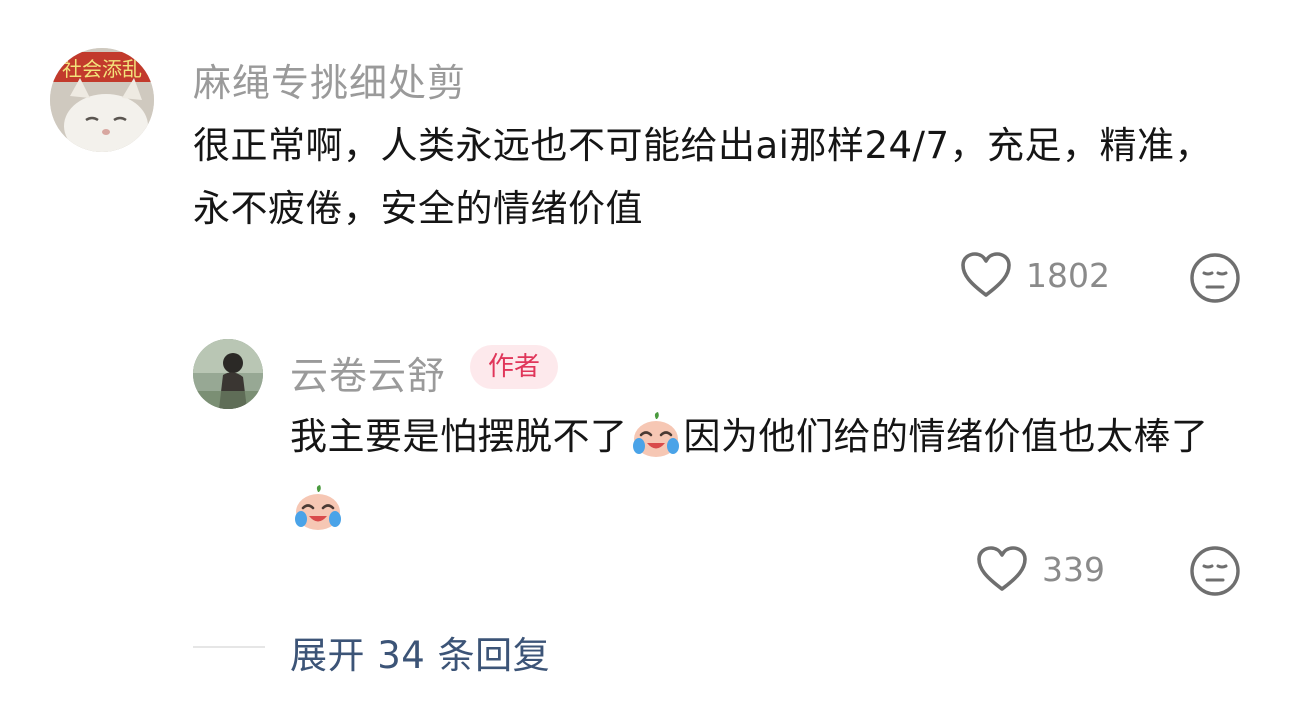 The height and width of the screenshot is (723, 1290). What do you see at coordinates (1040, 569) in the screenshot?
I see `reply-like-button: 339` at bounding box center [1040, 569].